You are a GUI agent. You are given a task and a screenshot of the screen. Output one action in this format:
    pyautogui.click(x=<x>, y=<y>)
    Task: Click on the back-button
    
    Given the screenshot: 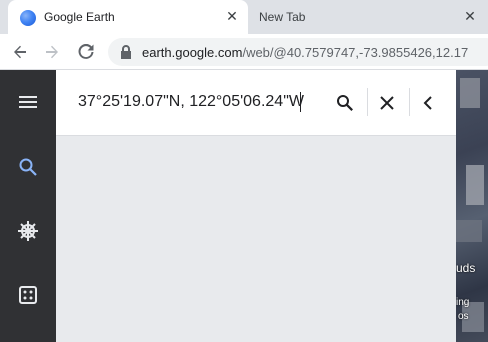 What is the action you would take?
    pyautogui.click(x=20, y=52)
    